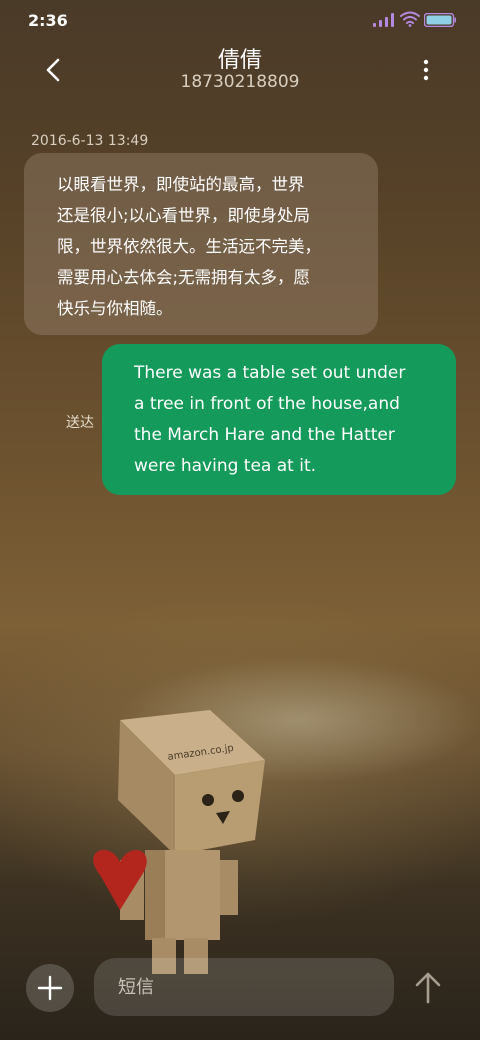 The height and width of the screenshot is (1040, 480). What do you see at coordinates (181, 184) in the screenshot?
I see `message-line: 以眼看世界，即使站的最高，世界` at bounding box center [181, 184].